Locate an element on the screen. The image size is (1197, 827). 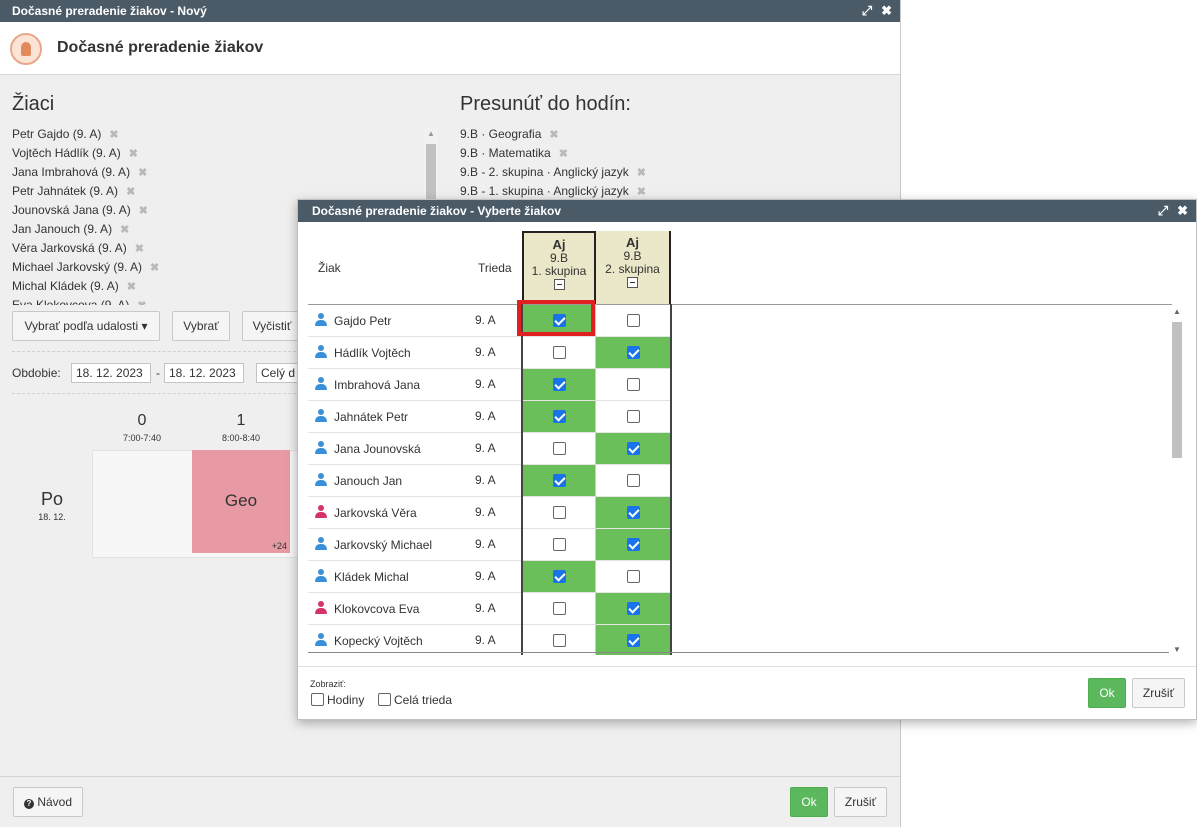
app-icon is located at coordinates (26, 49).